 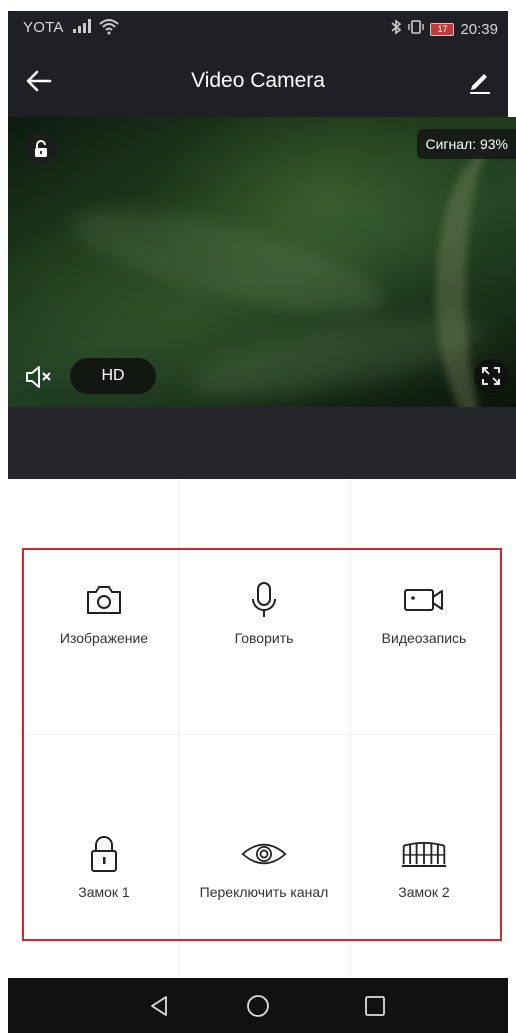 I want to click on recents-square-icon, so click(x=375, y=1006).